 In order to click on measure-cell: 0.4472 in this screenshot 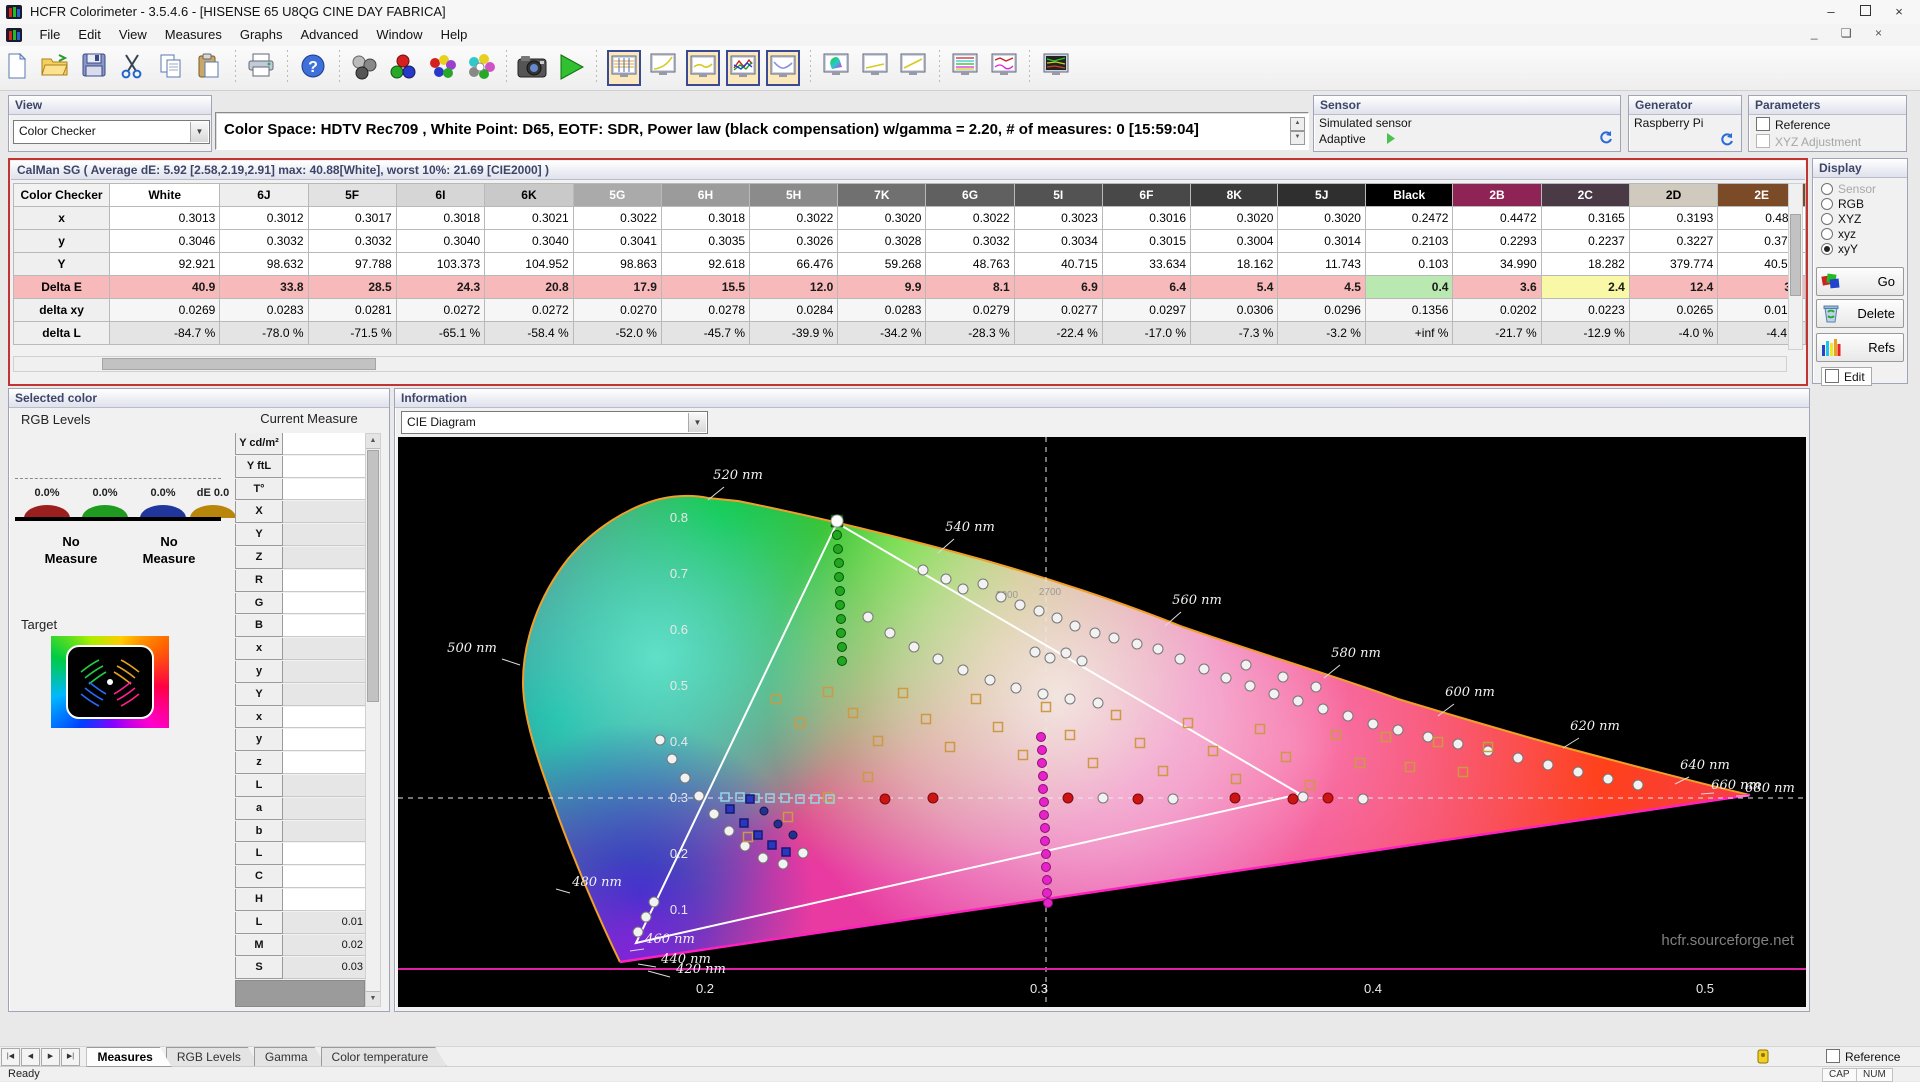, I will do `click(1497, 218)`.